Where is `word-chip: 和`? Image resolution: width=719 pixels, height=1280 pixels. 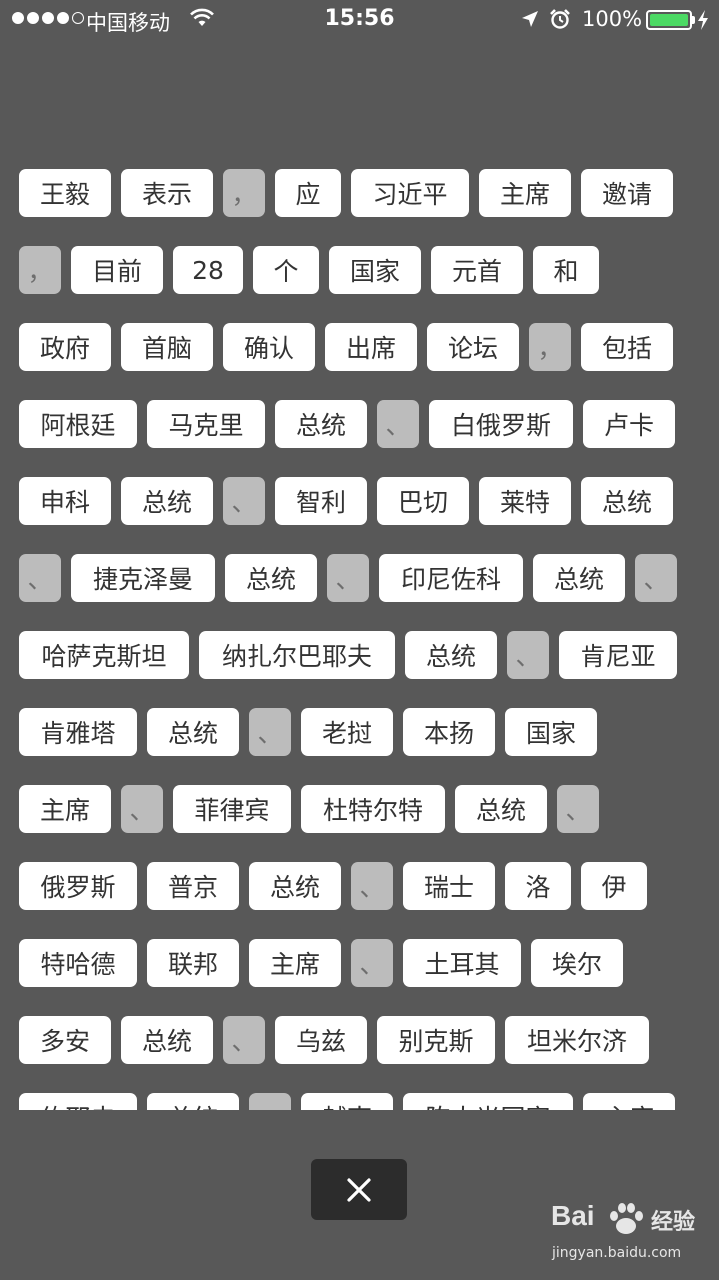 word-chip: 和 is located at coordinates (566, 270).